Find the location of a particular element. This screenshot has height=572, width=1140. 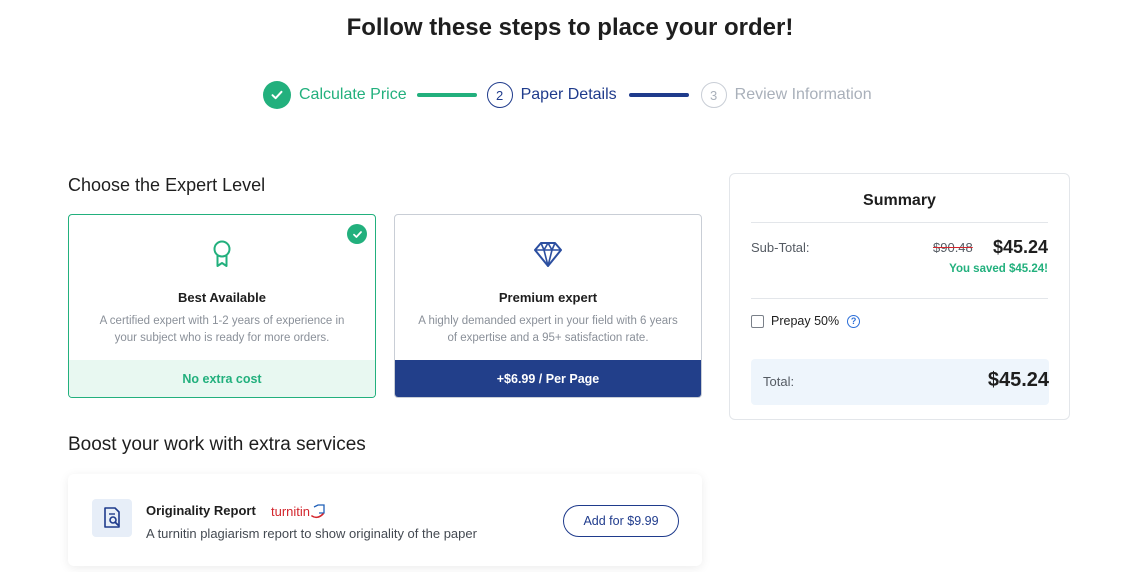

prepay-label: Prepay 50% is located at coordinates (805, 321).